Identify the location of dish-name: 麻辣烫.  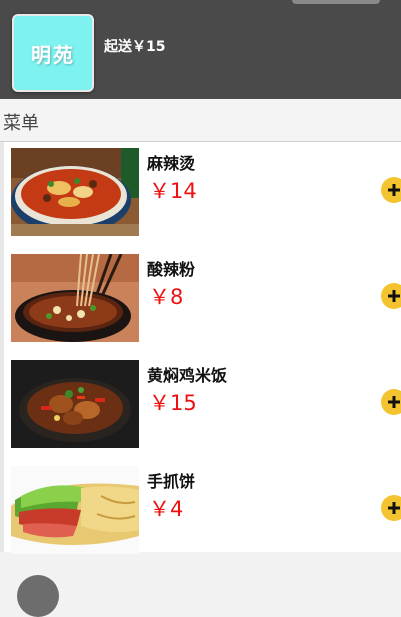
(171, 163).